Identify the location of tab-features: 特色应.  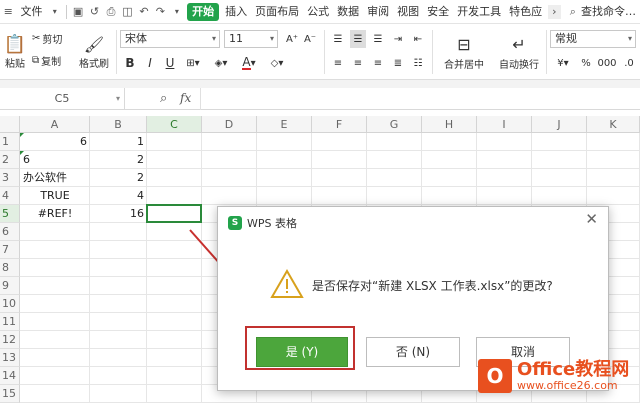
(525, 12).